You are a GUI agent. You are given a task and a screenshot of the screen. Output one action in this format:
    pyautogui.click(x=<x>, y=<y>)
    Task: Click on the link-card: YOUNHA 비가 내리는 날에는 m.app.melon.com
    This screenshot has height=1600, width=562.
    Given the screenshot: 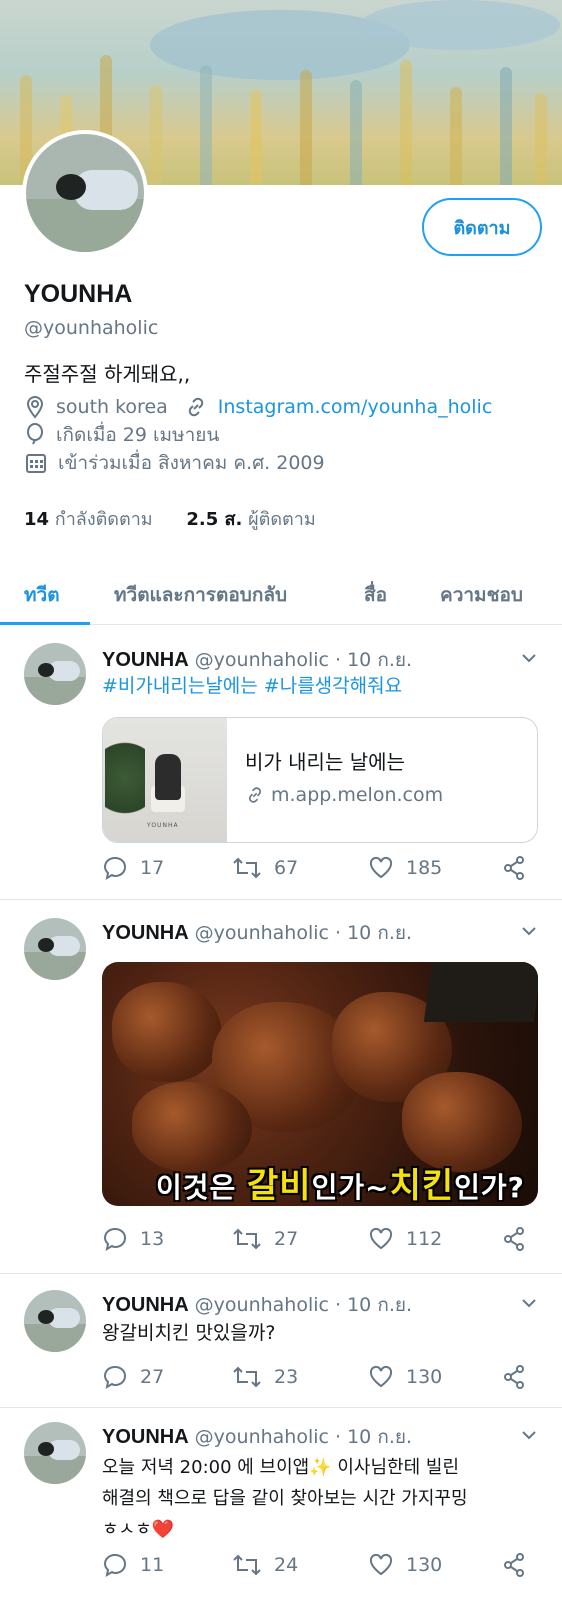 What is the action you would take?
    pyautogui.click(x=320, y=780)
    